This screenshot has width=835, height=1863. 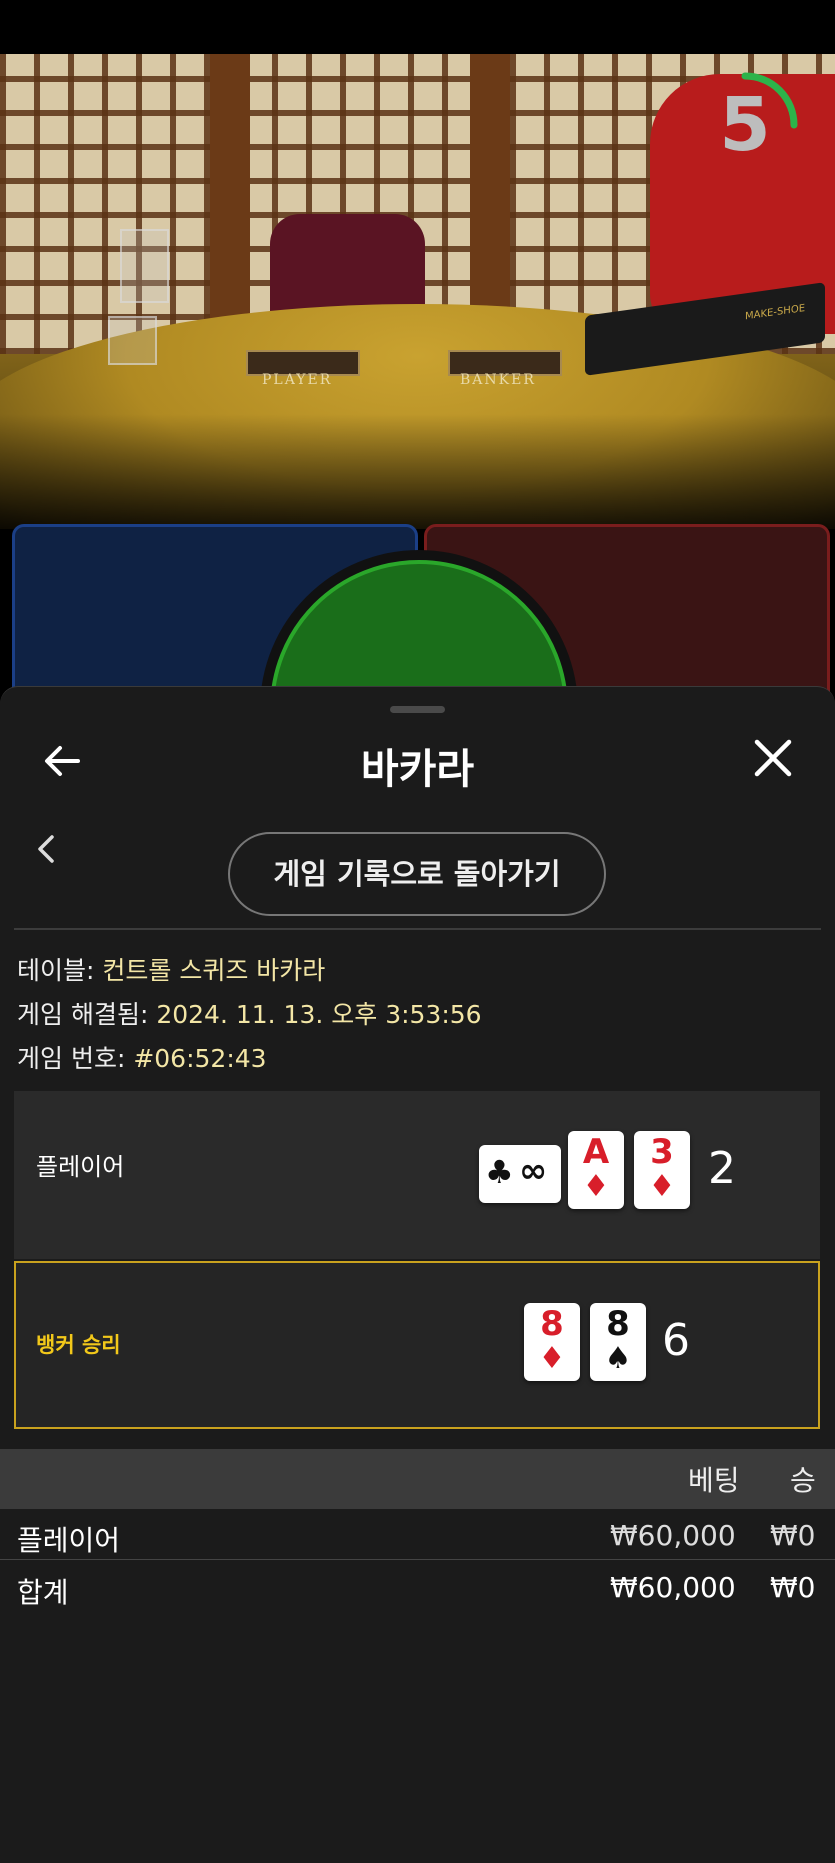 What do you see at coordinates (417, 1479) in the screenshot?
I see `bets-table-header: 베팅 승` at bounding box center [417, 1479].